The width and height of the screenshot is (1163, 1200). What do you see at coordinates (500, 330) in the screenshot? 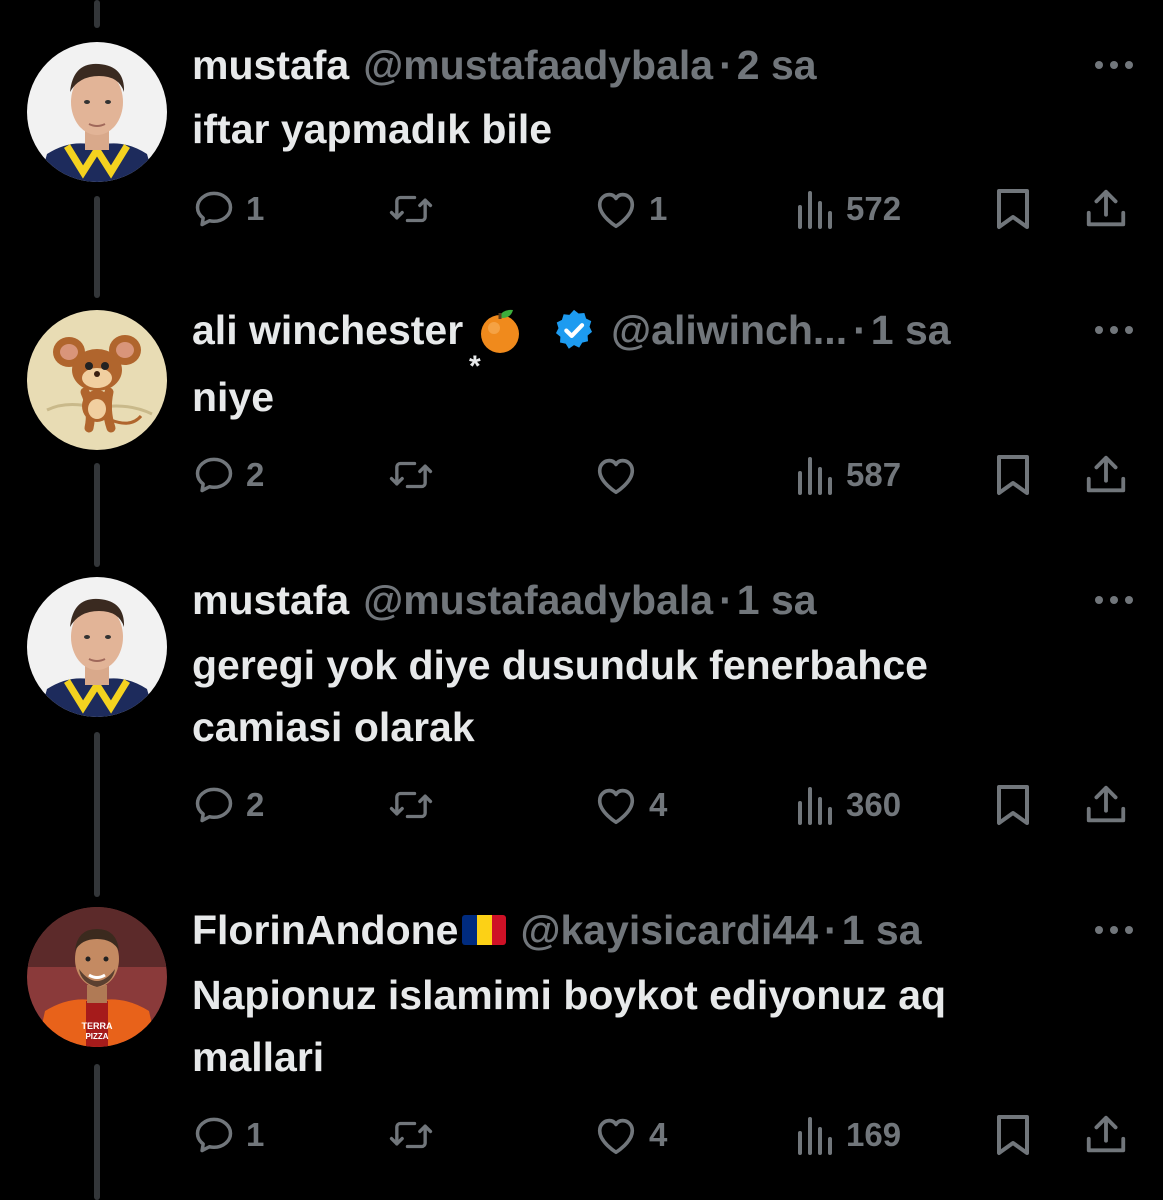
I see `tangerine-emoji-icon` at bounding box center [500, 330].